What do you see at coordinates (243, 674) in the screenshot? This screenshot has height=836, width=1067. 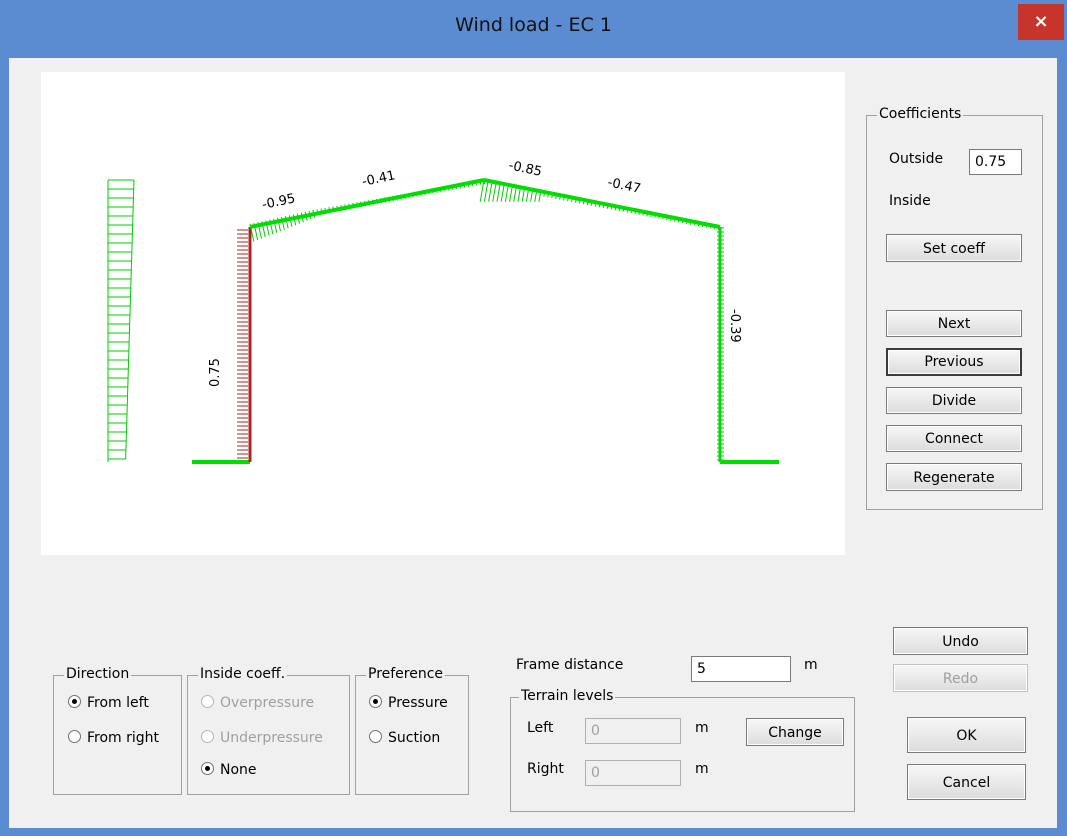 I see `inside-coeff-legend: Inside coeff.` at bounding box center [243, 674].